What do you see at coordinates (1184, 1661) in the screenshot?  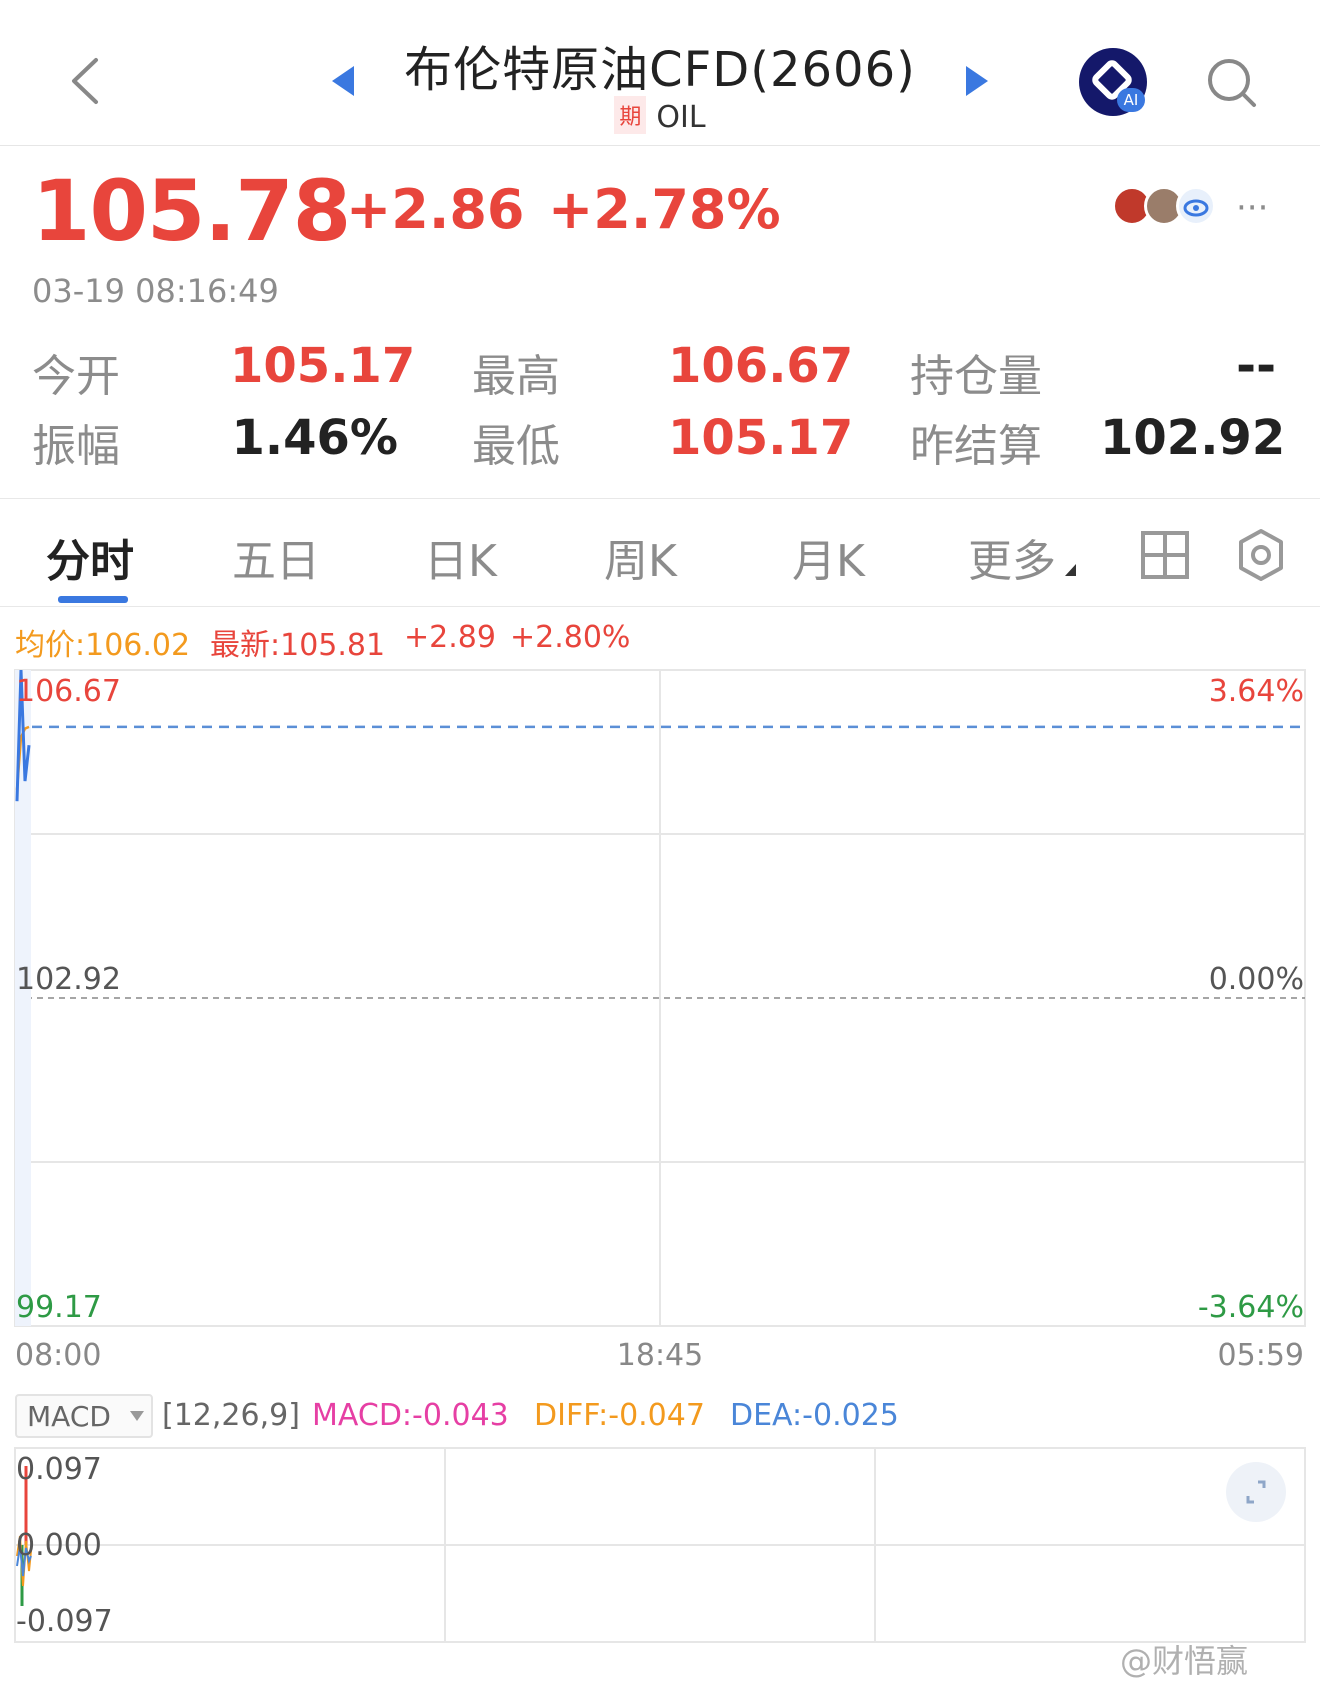 I see `watermark: @财悟赢` at bounding box center [1184, 1661].